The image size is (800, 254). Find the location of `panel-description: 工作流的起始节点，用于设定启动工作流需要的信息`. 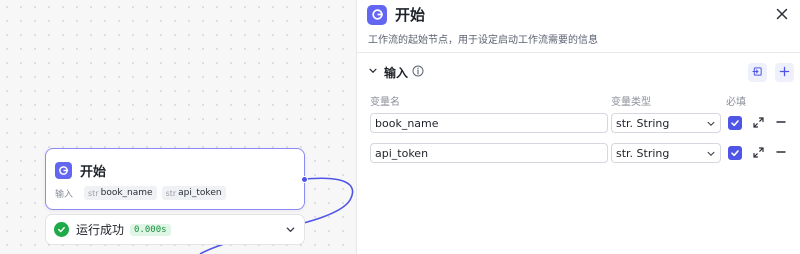

panel-description: 工作流的起始节点，用于设定启动工作流需要的信息 is located at coordinates (483, 40).